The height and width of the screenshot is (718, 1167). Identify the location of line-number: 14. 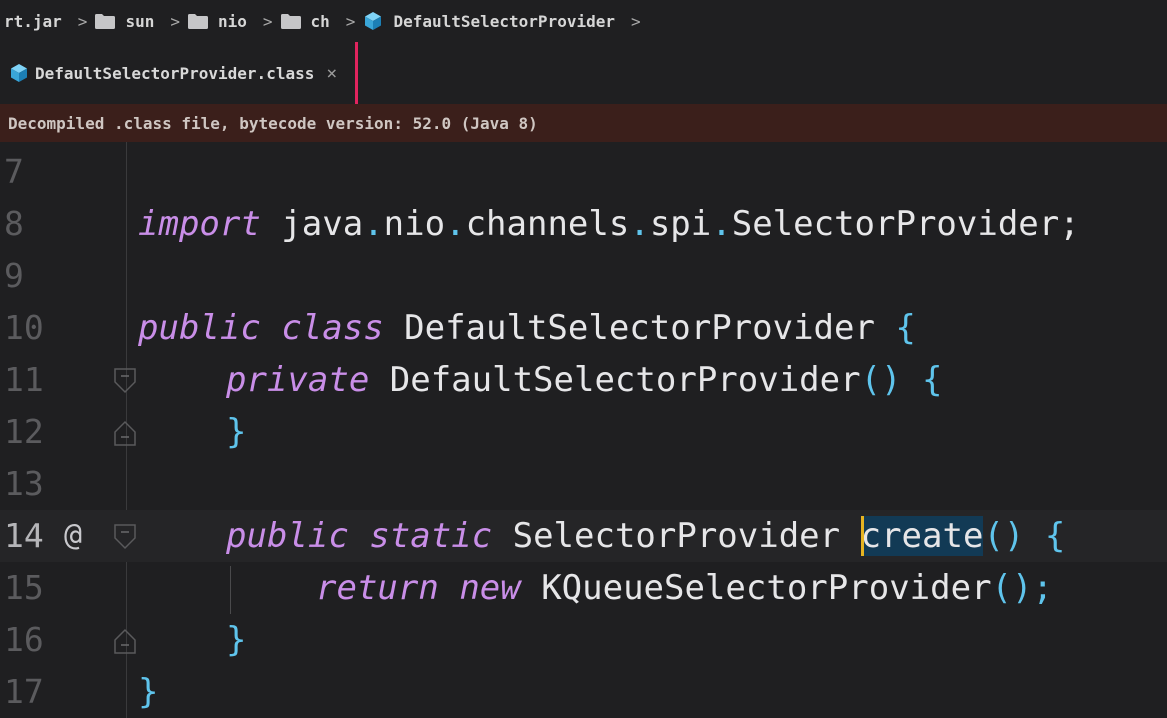
(24, 535).